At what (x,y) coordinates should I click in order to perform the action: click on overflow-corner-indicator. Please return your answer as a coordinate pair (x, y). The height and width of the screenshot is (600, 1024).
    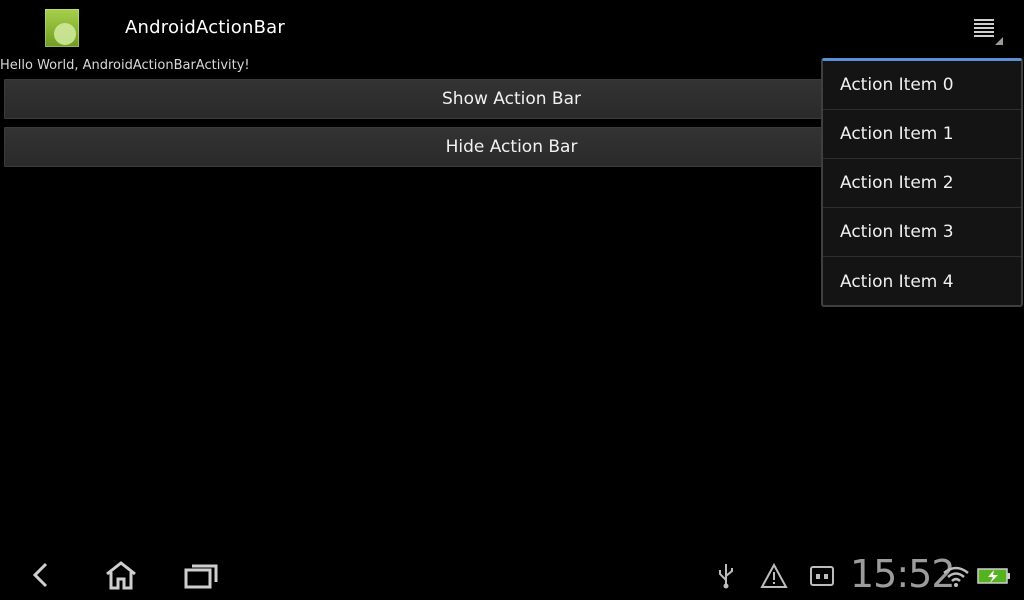
    Looking at the image, I should click on (999, 41).